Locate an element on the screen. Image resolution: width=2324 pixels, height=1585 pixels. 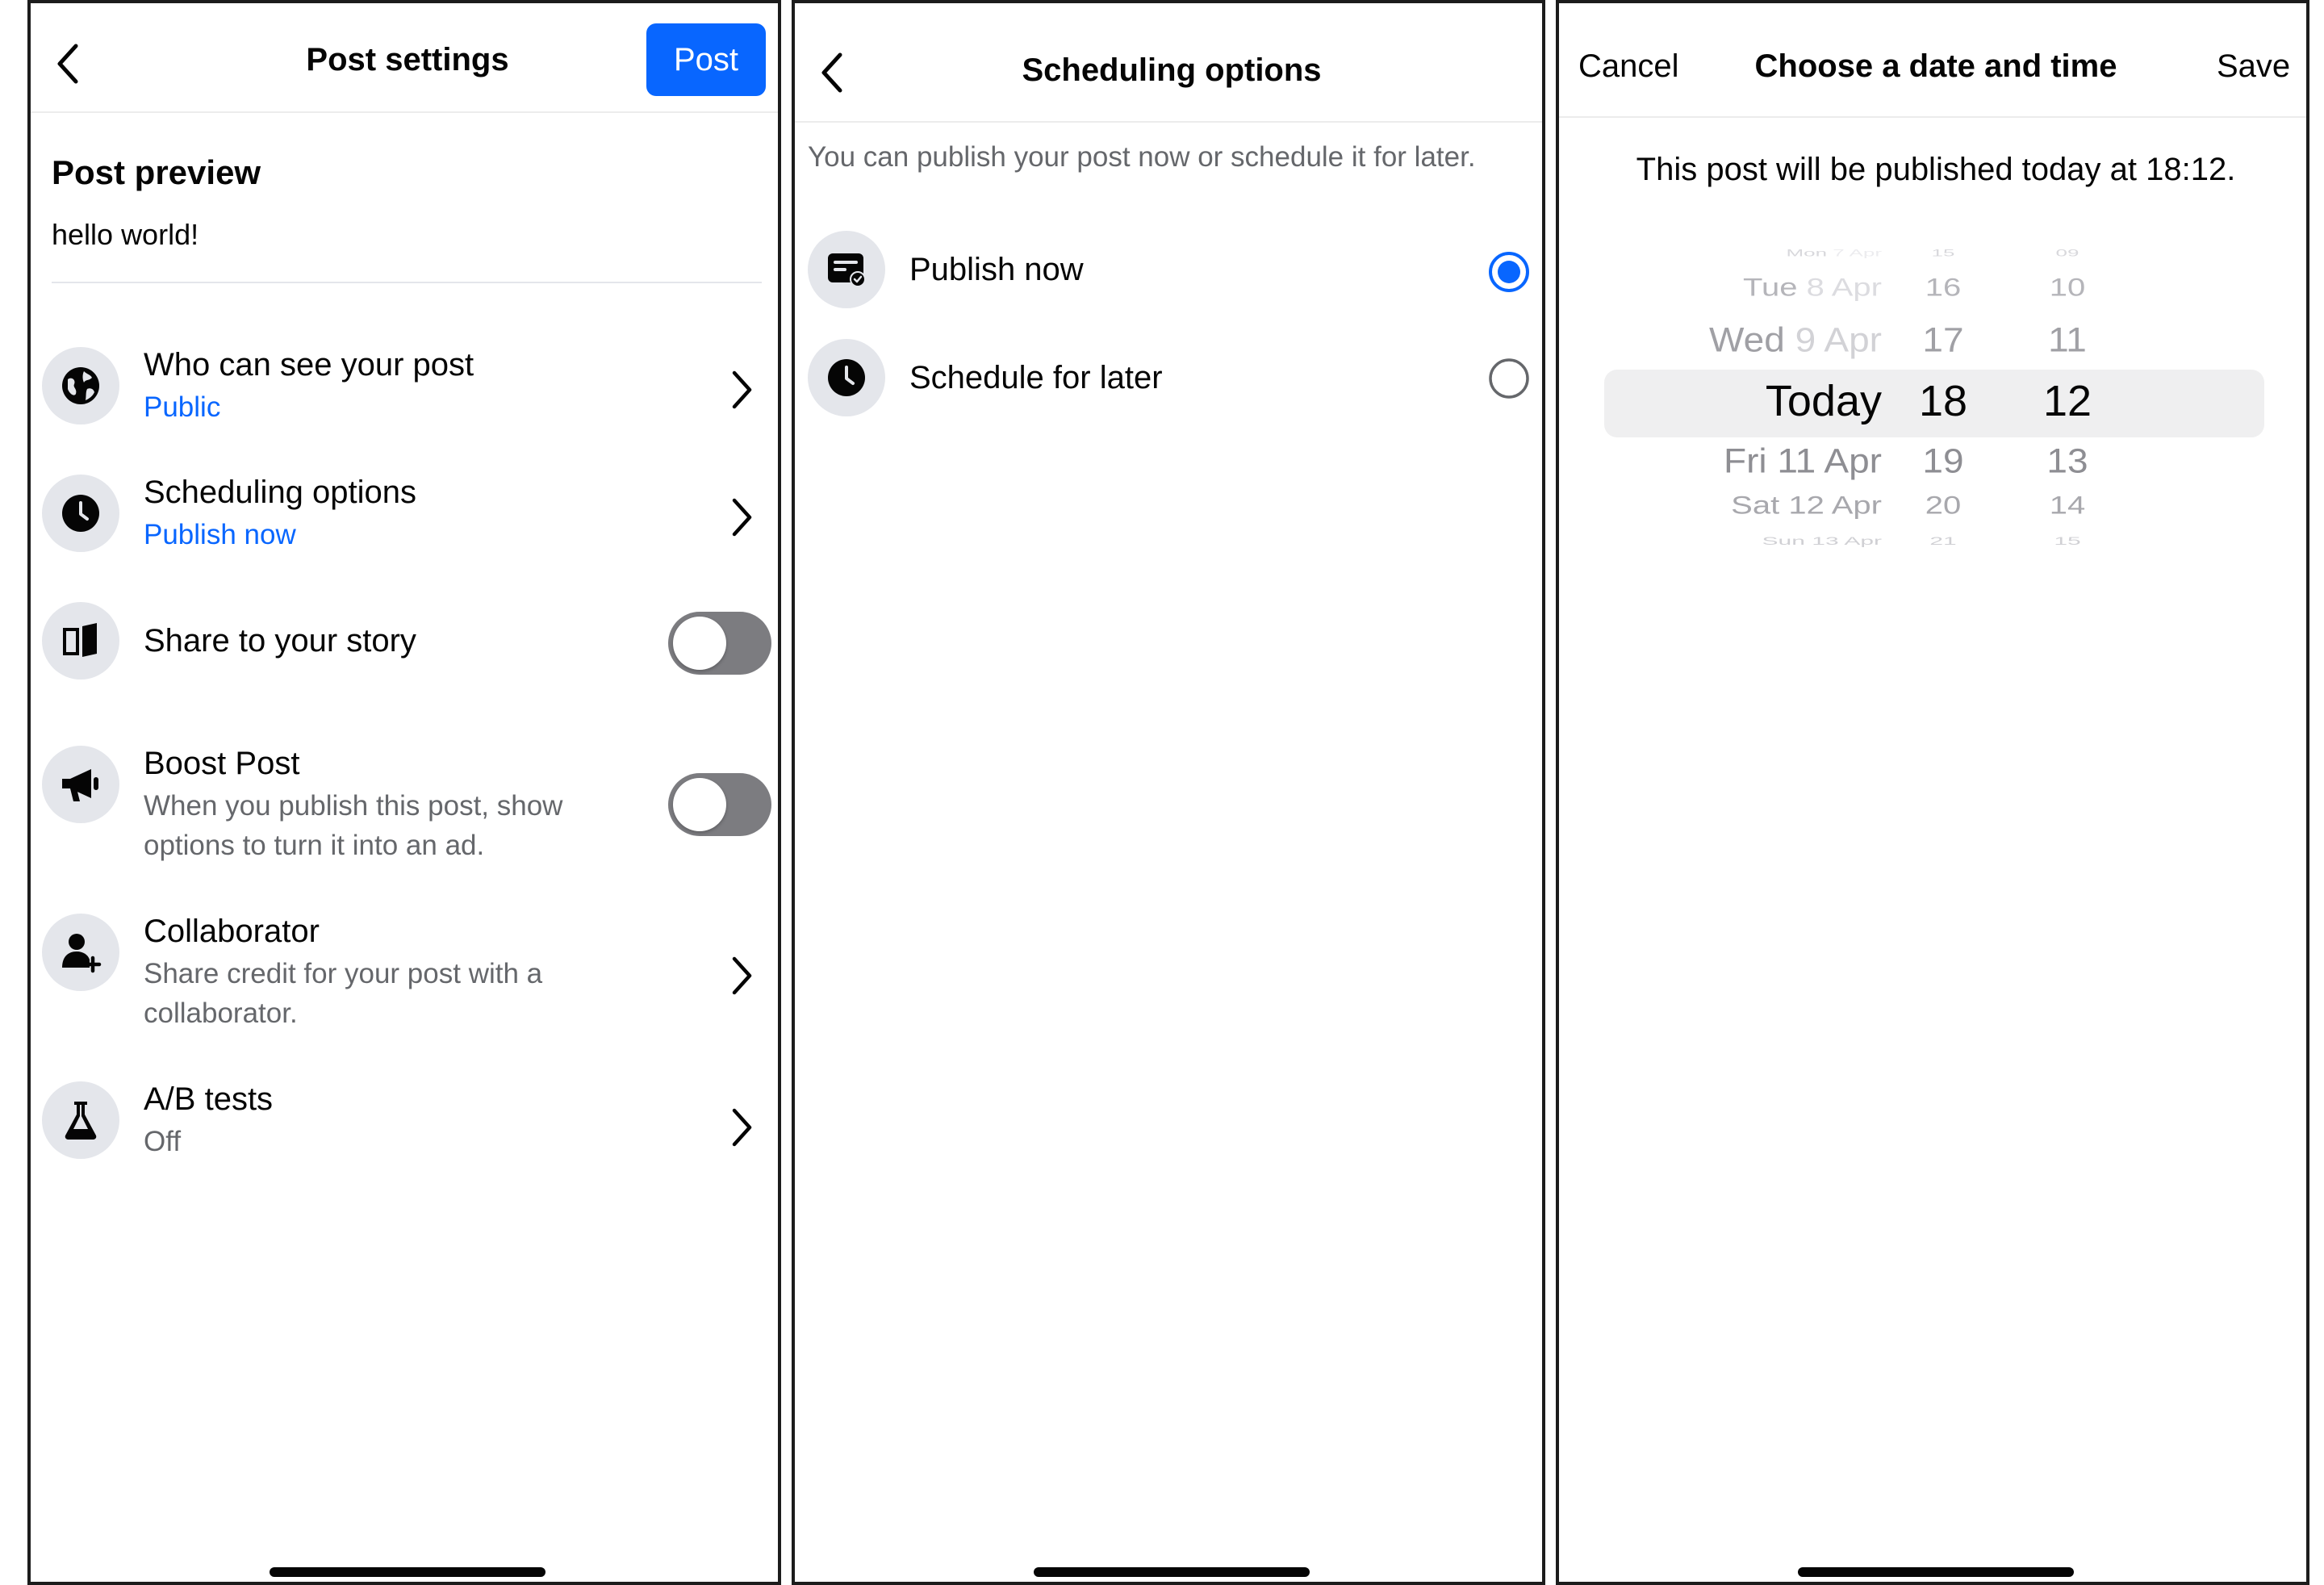
boost-post-toggle is located at coordinates (719, 804).